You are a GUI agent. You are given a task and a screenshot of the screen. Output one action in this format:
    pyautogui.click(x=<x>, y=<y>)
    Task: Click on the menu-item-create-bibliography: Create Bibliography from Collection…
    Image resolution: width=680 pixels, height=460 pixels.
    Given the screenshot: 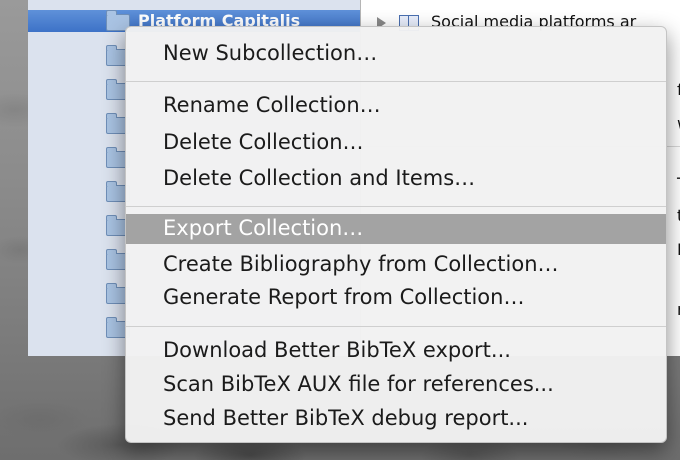 What is the action you would take?
    pyautogui.click(x=396, y=265)
    